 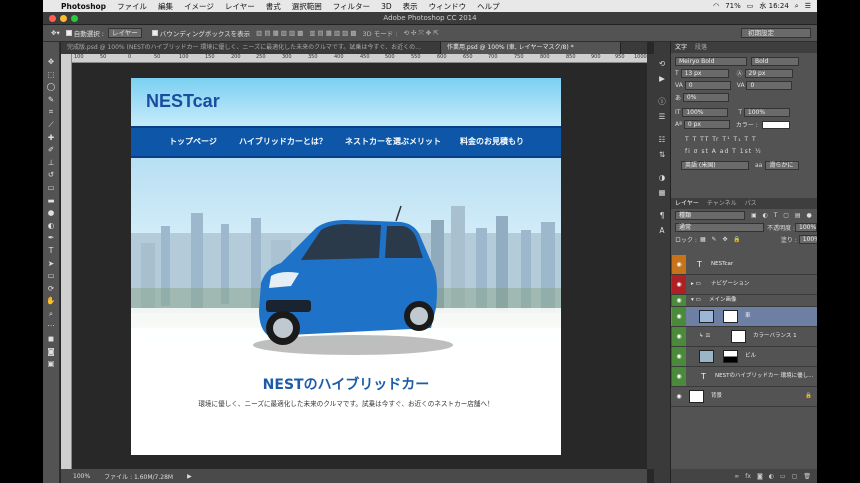 What do you see at coordinates (751, 203) in the screenshot?
I see `tab-paths: パス` at bounding box center [751, 203].